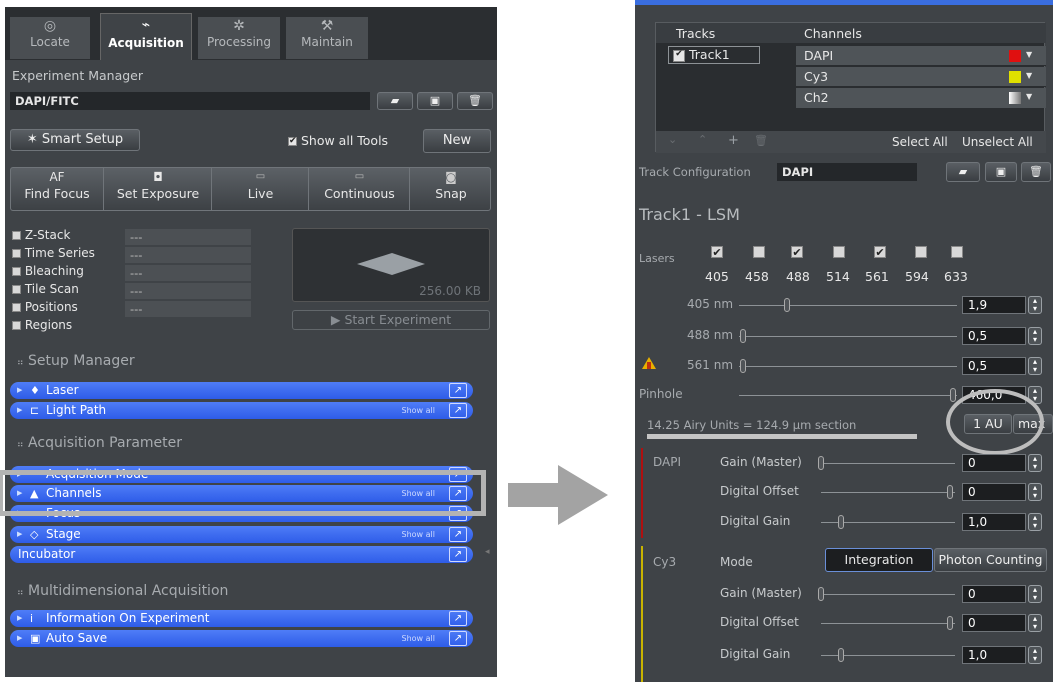  I want to click on save-track-button: ▣, so click(1001, 172).